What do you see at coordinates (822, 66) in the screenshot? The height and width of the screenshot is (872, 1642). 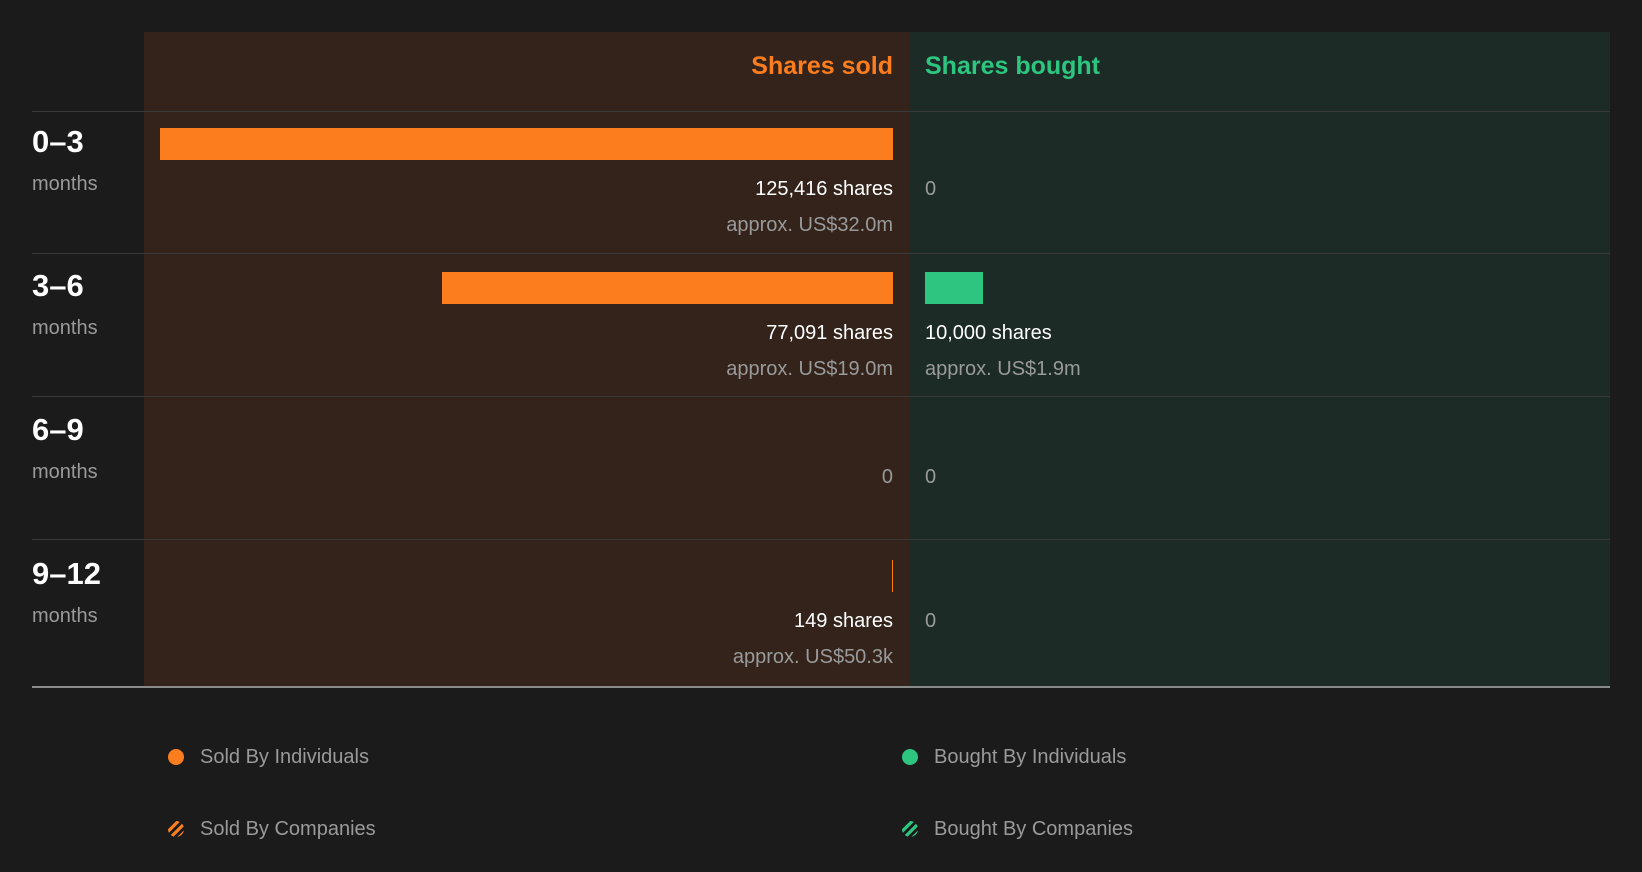 I see `shares-sold-header: Shares sold` at bounding box center [822, 66].